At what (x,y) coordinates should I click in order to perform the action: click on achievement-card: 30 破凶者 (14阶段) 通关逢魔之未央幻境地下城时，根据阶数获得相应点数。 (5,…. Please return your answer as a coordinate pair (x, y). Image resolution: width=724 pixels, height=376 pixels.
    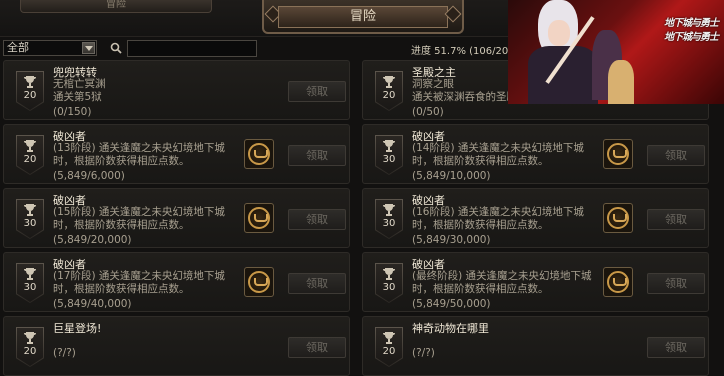
    Looking at the image, I should click on (535, 154).